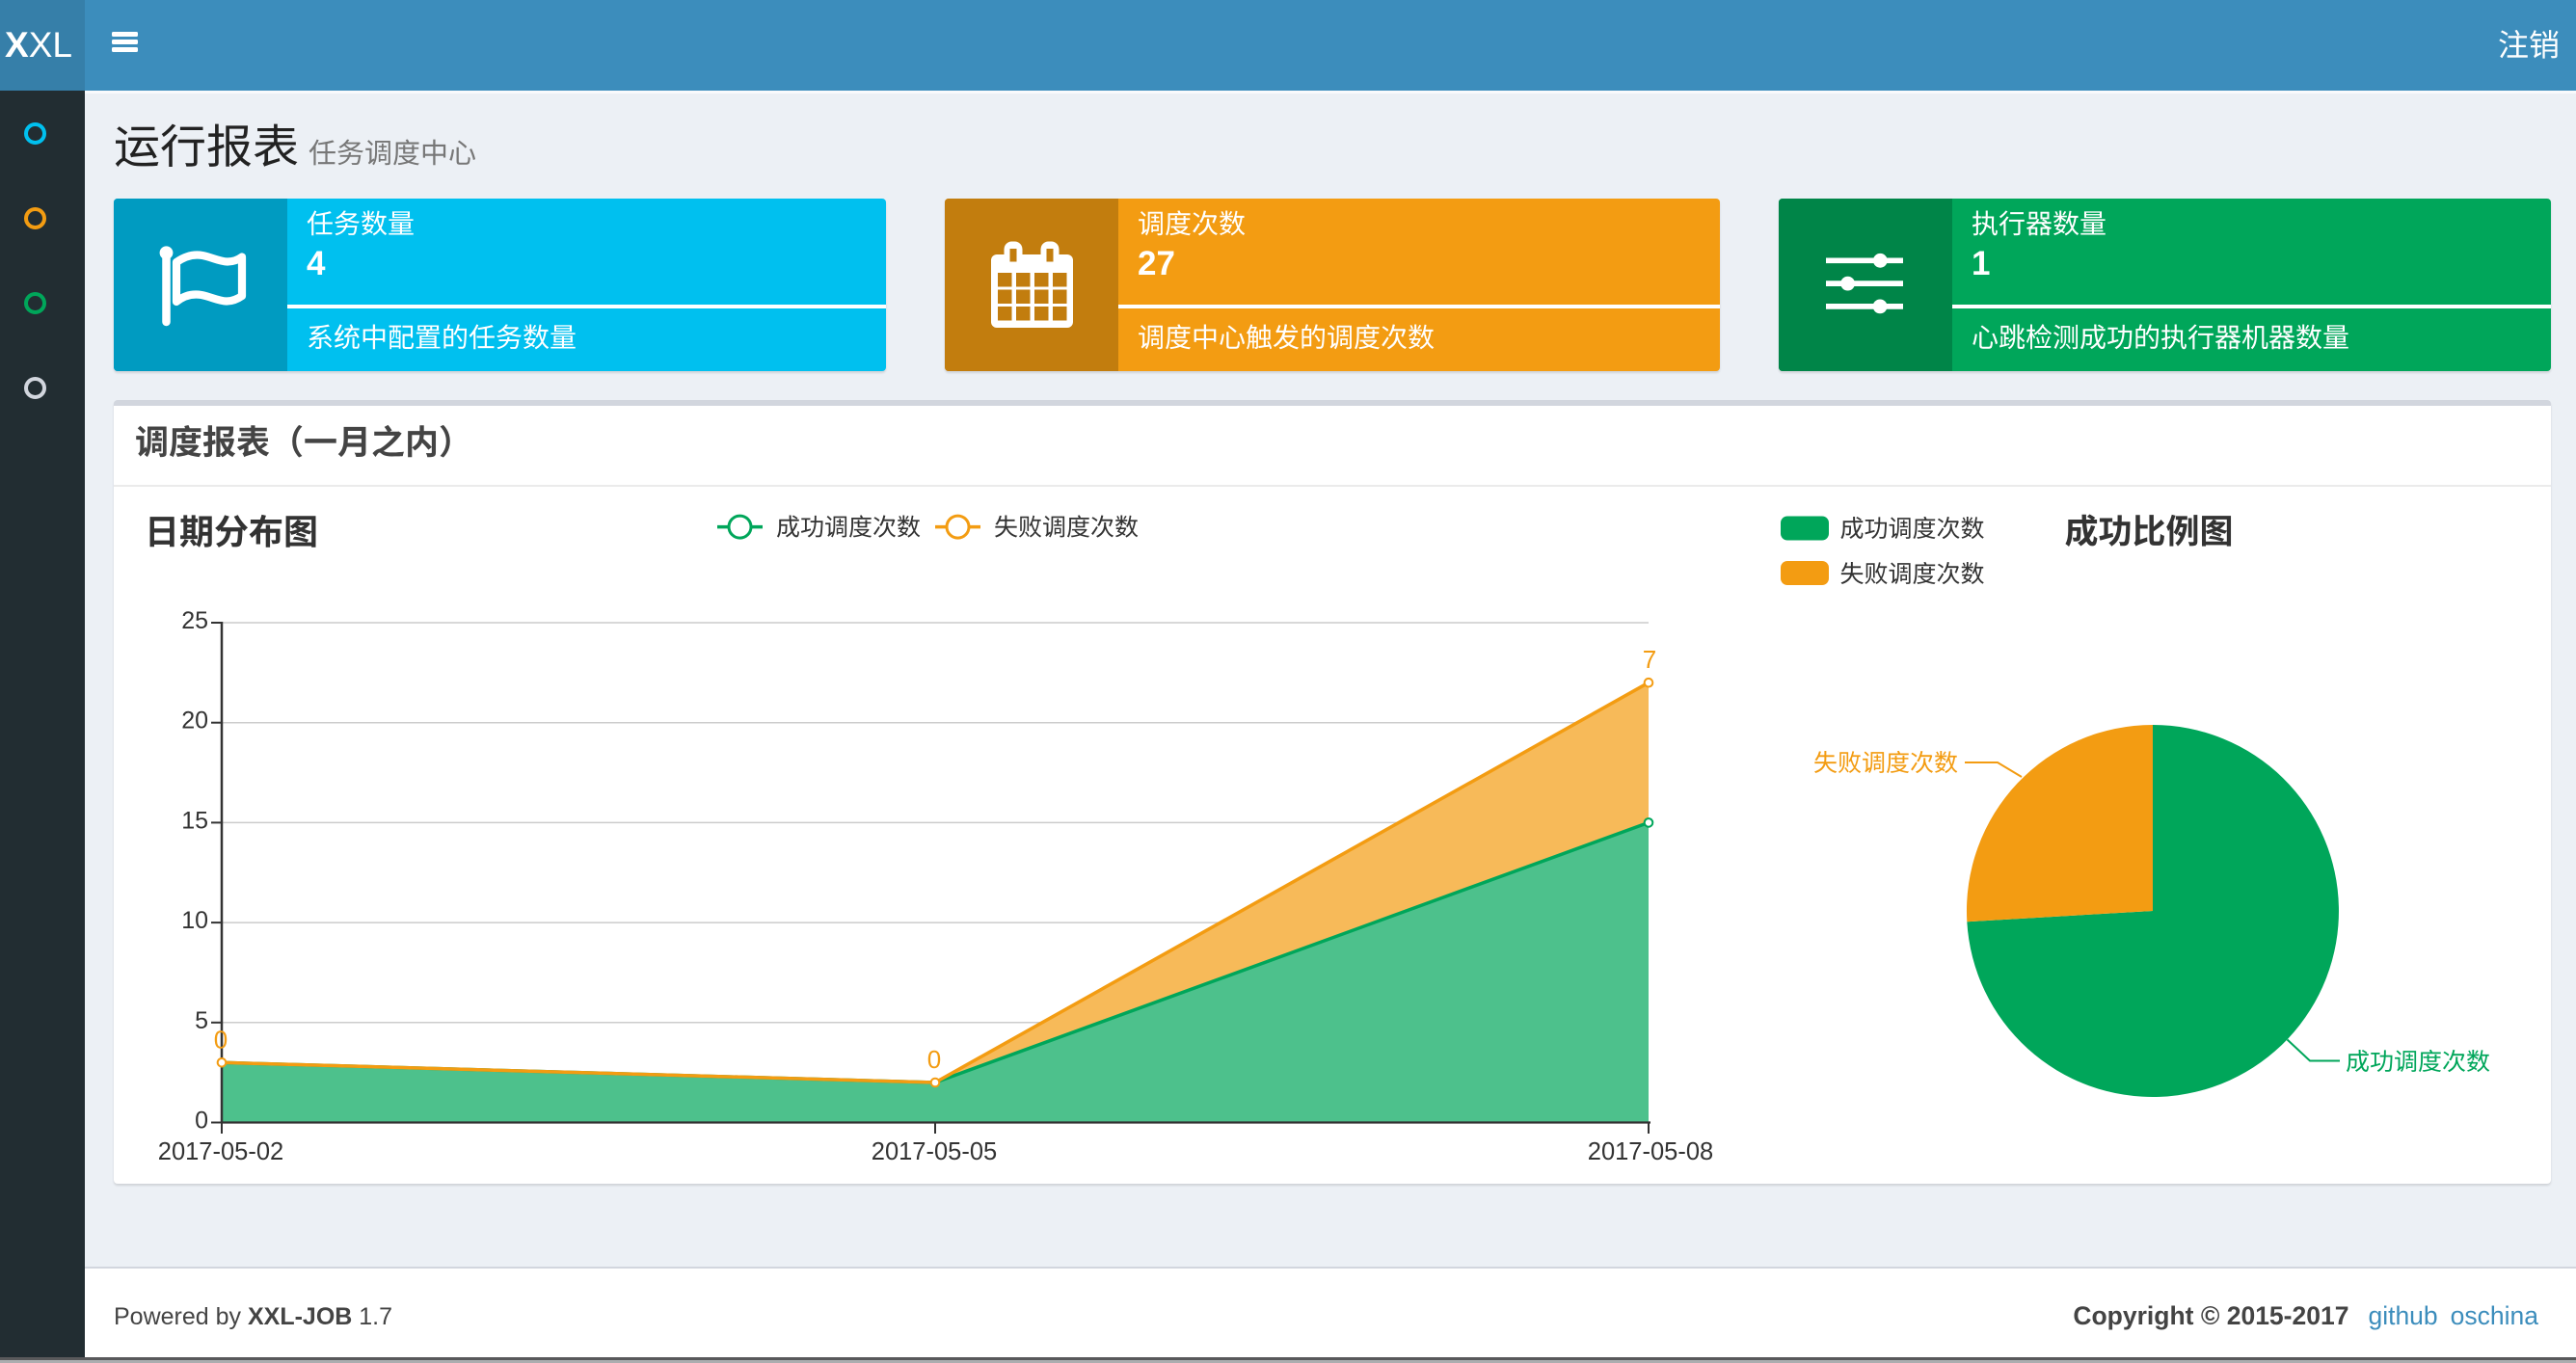 Image resolution: width=2576 pixels, height=1363 pixels. I want to click on svg-text: 日期分布图, so click(232, 532).